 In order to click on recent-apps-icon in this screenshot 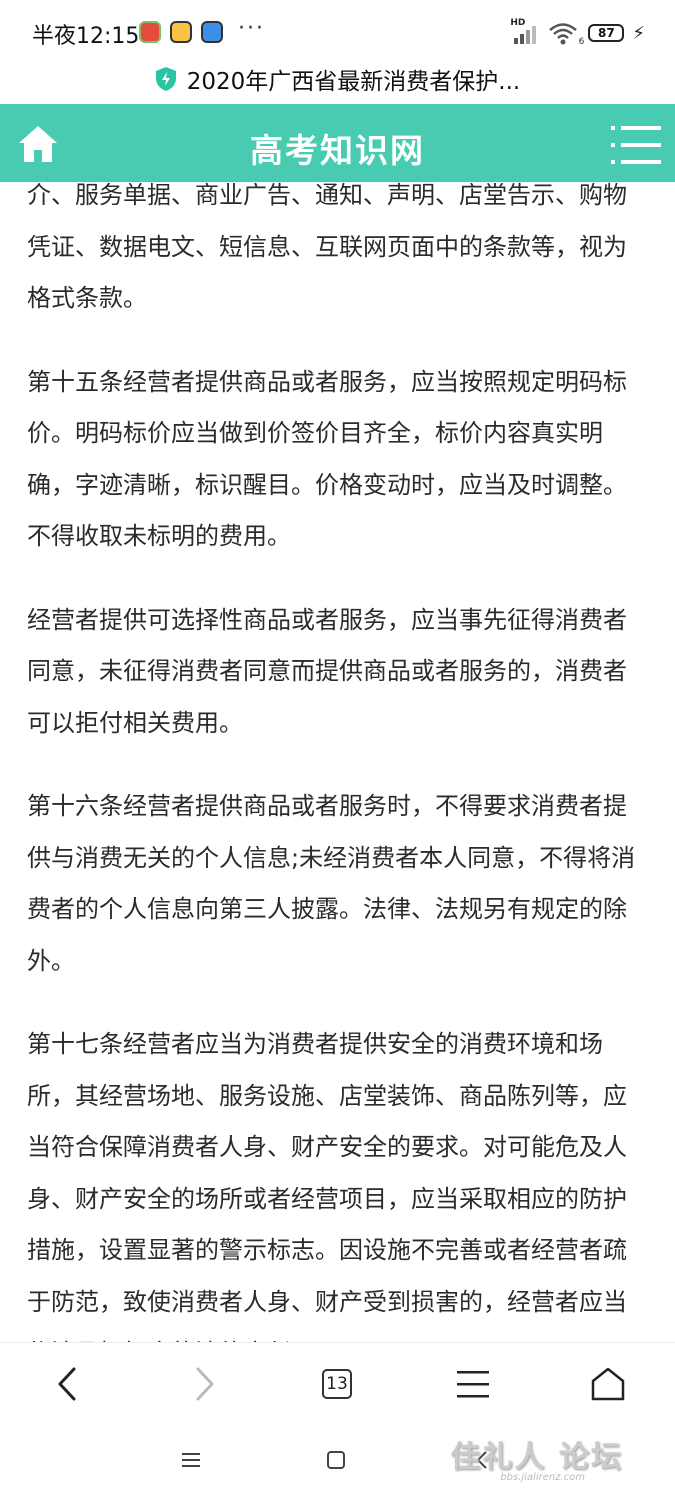, I will do `click(191, 1460)`.